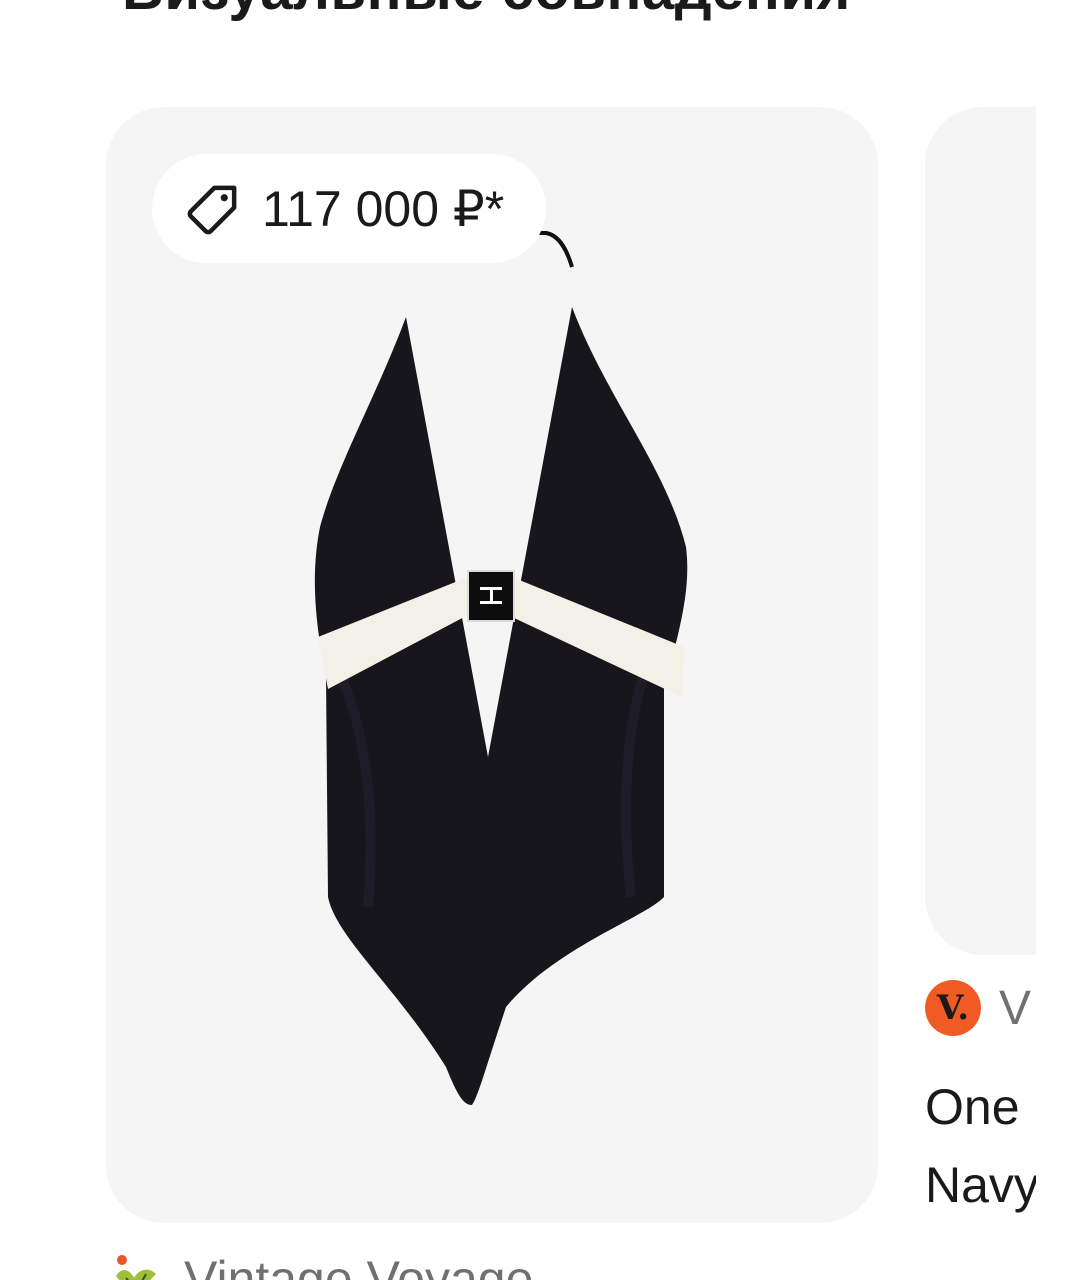  What do you see at coordinates (1015, 1008) in the screenshot?
I see `seller-name-2: V` at bounding box center [1015, 1008].